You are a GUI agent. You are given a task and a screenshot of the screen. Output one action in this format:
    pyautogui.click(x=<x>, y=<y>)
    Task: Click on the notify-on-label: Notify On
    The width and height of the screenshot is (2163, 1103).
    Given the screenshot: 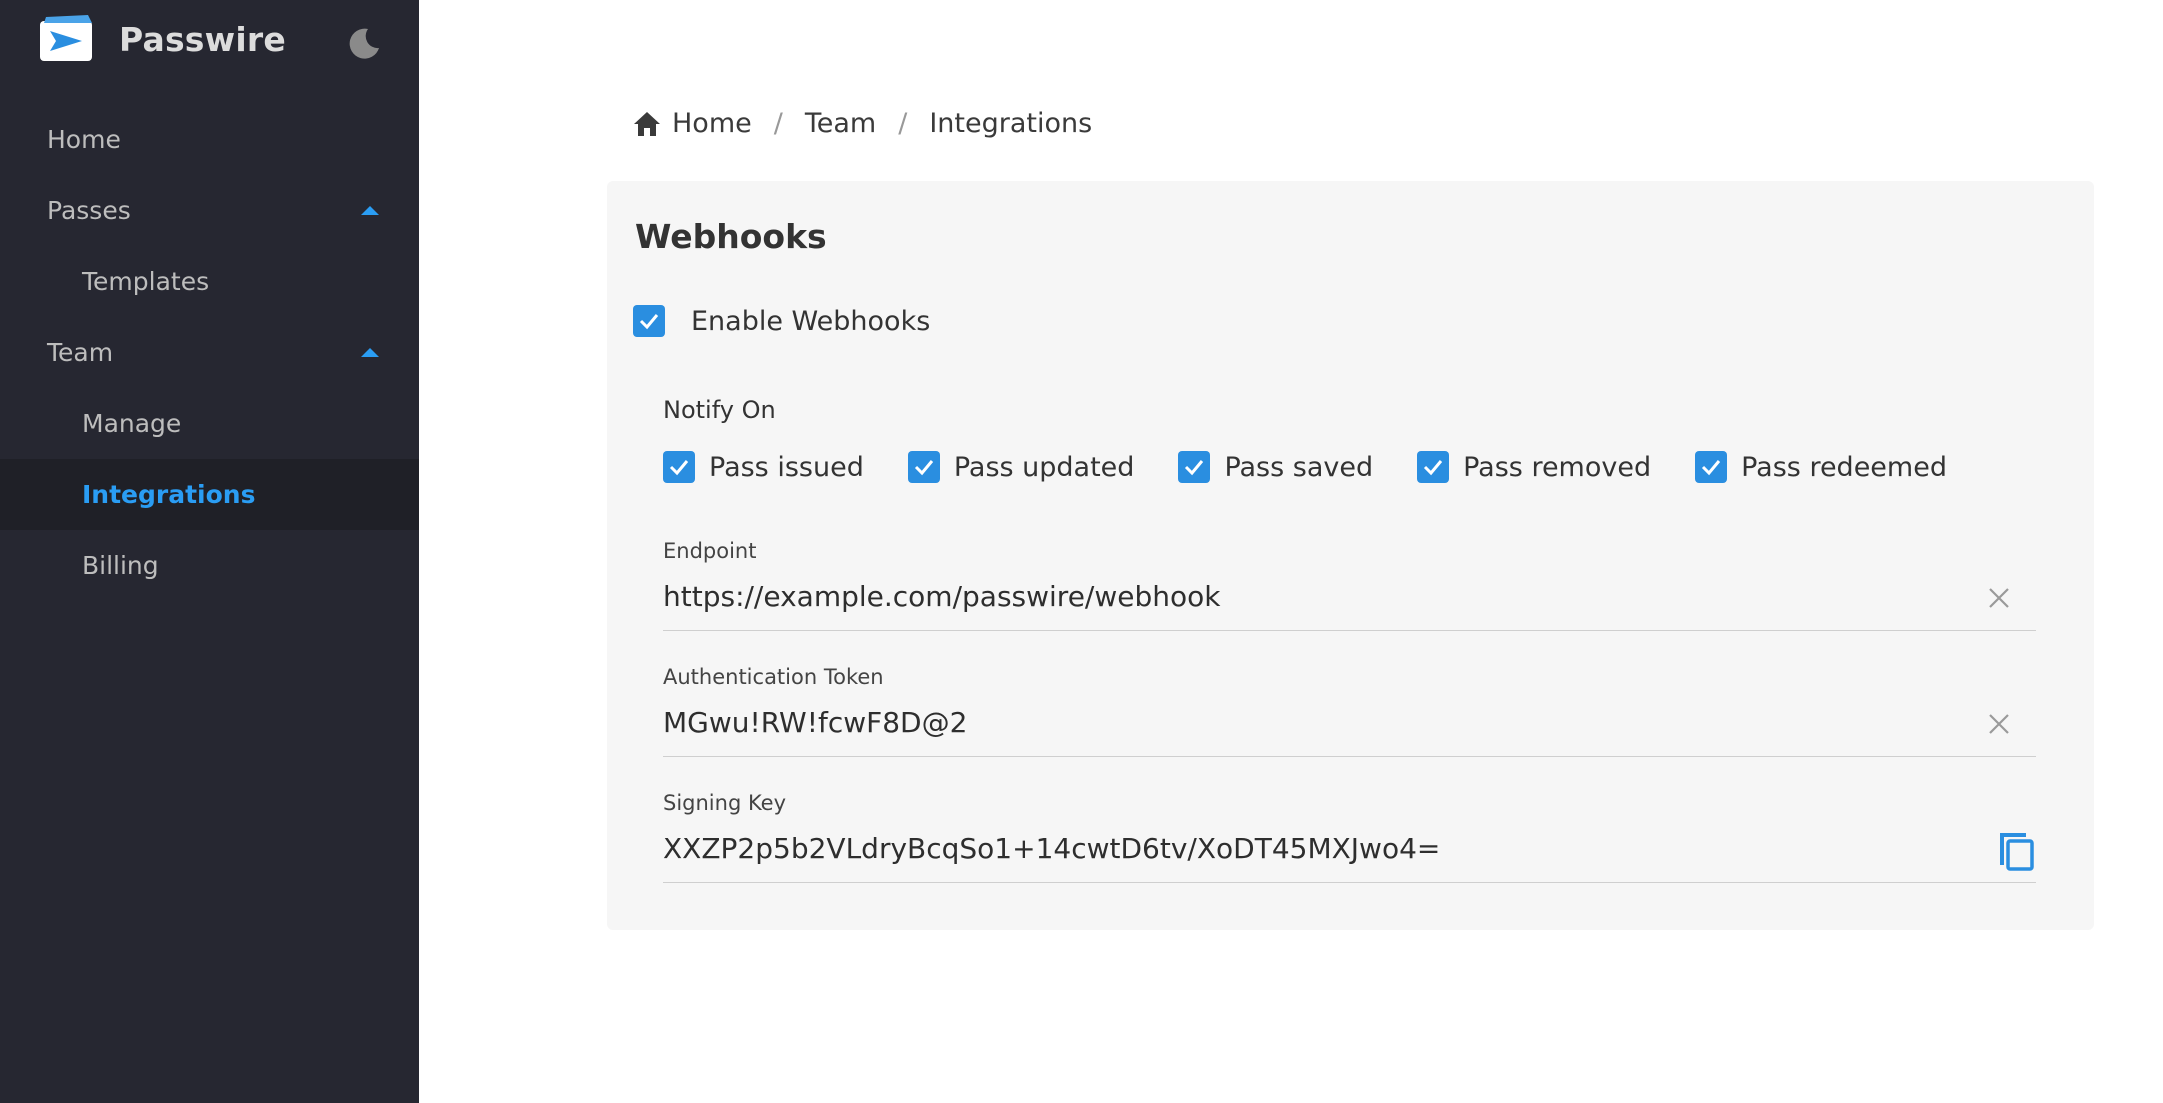 What is the action you would take?
    pyautogui.click(x=719, y=410)
    